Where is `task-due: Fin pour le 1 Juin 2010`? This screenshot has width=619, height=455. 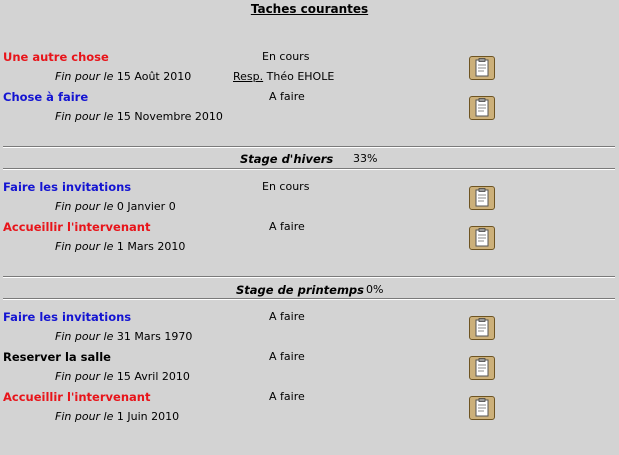
task-due: Fin pour le 1 Juin 2010 is located at coordinates (117, 416).